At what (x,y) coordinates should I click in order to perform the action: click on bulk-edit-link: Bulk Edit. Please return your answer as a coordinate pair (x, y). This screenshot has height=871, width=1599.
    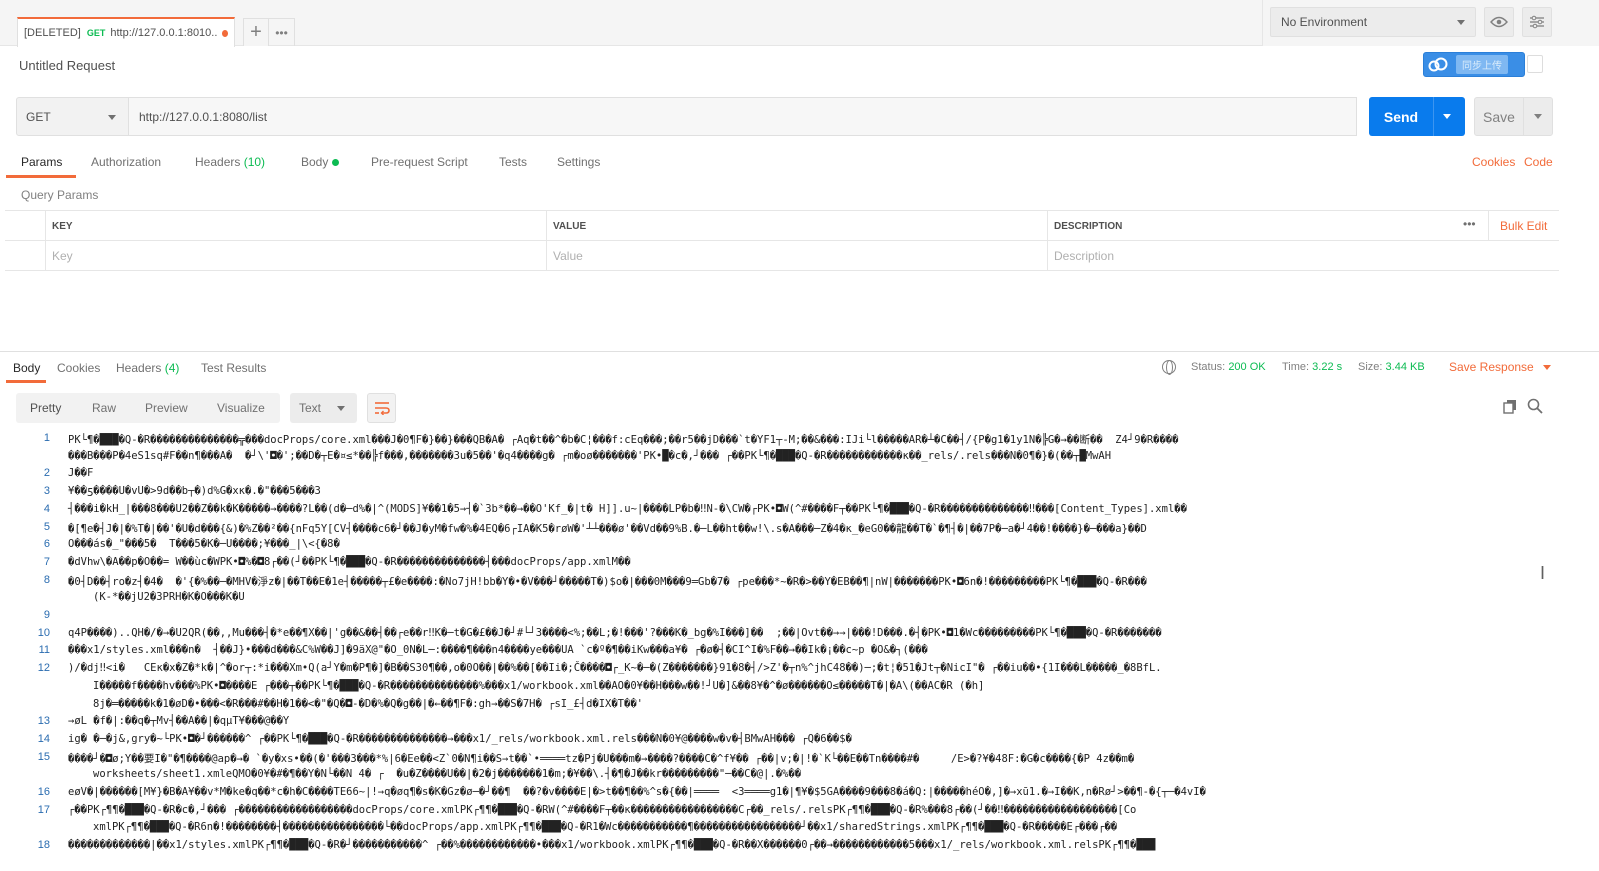
    Looking at the image, I should click on (1523, 226).